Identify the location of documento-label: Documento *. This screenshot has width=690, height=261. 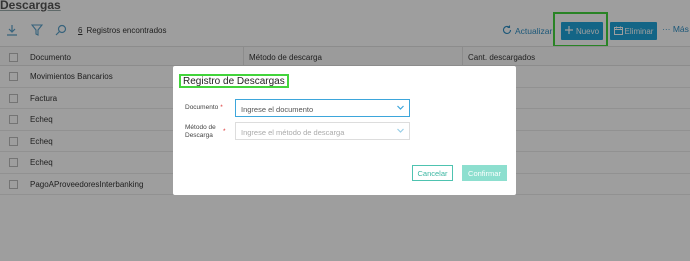
(204, 108).